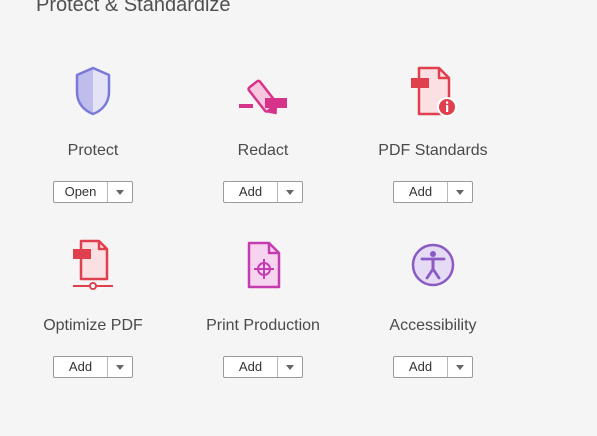  Describe the element at coordinates (263, 325) in the screenshot. I see `tool-label: Print Production` at that location.